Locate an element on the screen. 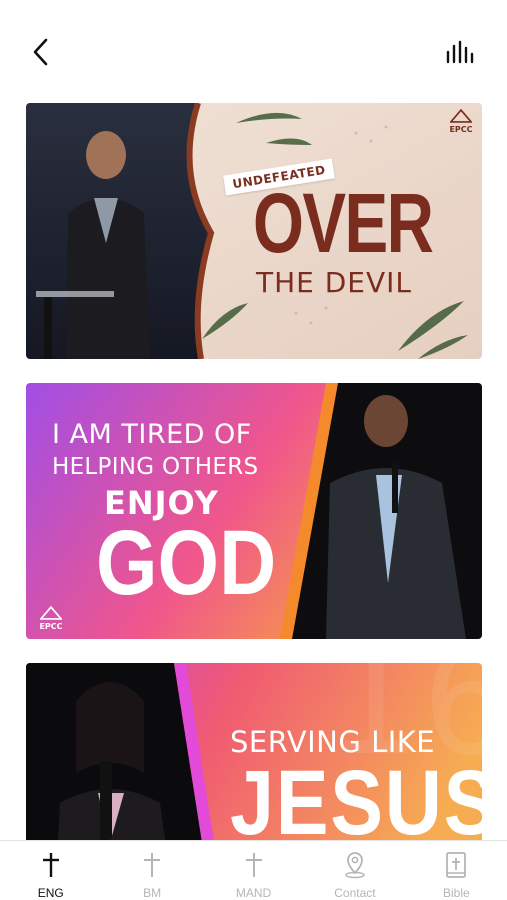  sermon-title-line-2: JESUS is located at coordinates (356, 796).